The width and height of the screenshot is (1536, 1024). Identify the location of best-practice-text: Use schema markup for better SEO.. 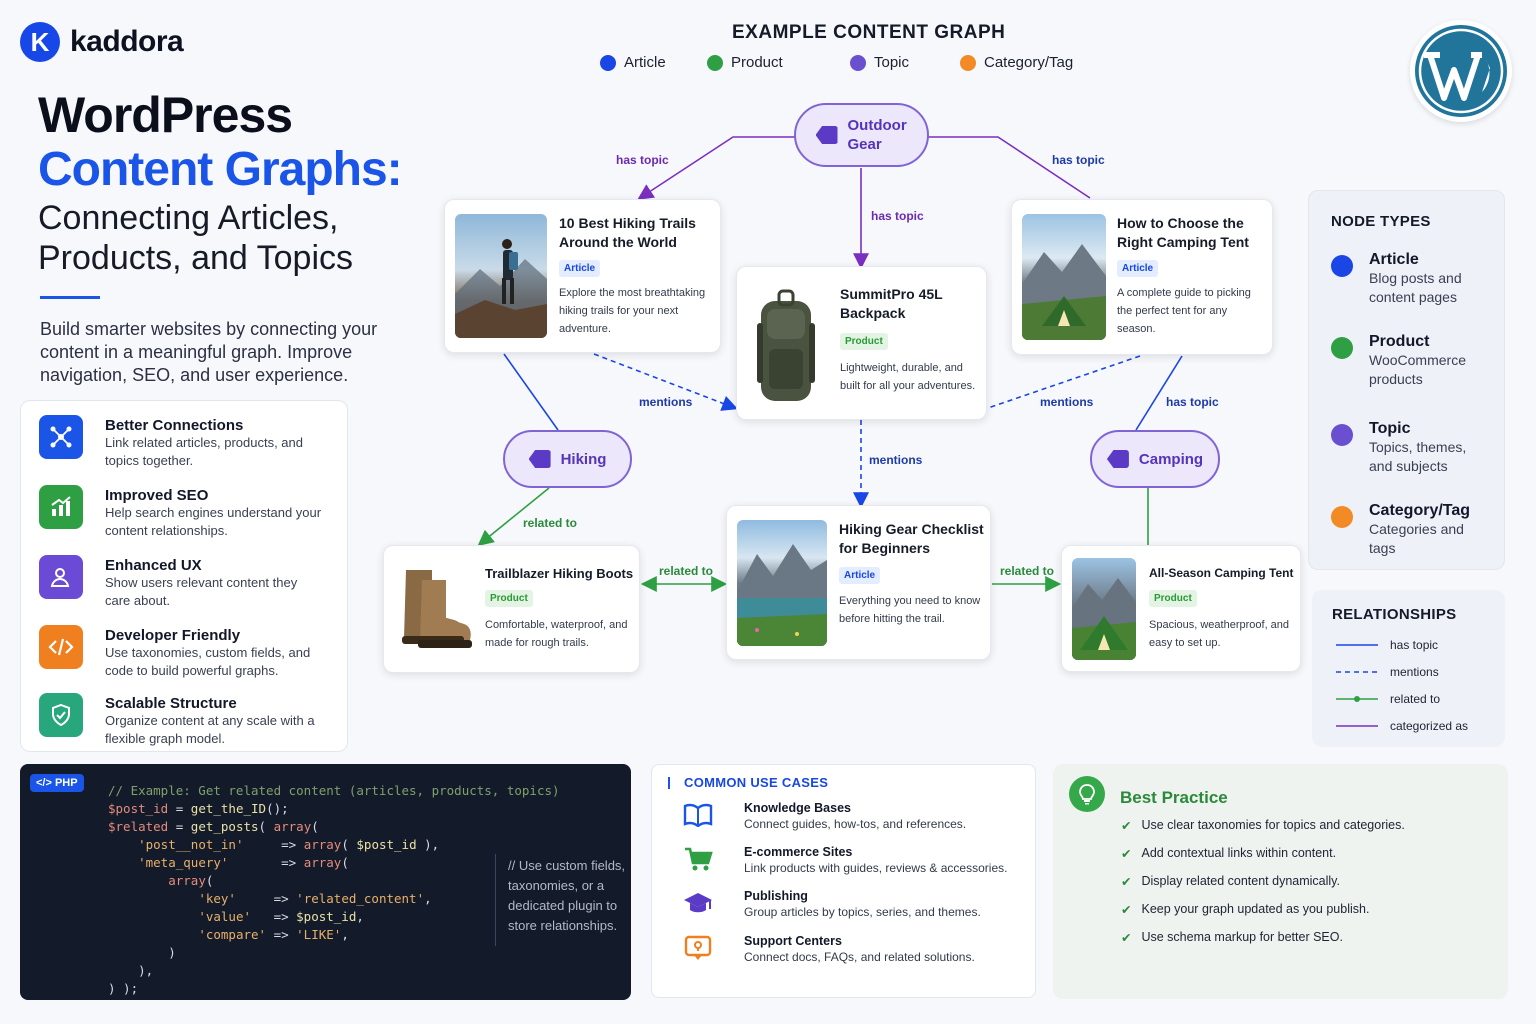
(1242, 937).